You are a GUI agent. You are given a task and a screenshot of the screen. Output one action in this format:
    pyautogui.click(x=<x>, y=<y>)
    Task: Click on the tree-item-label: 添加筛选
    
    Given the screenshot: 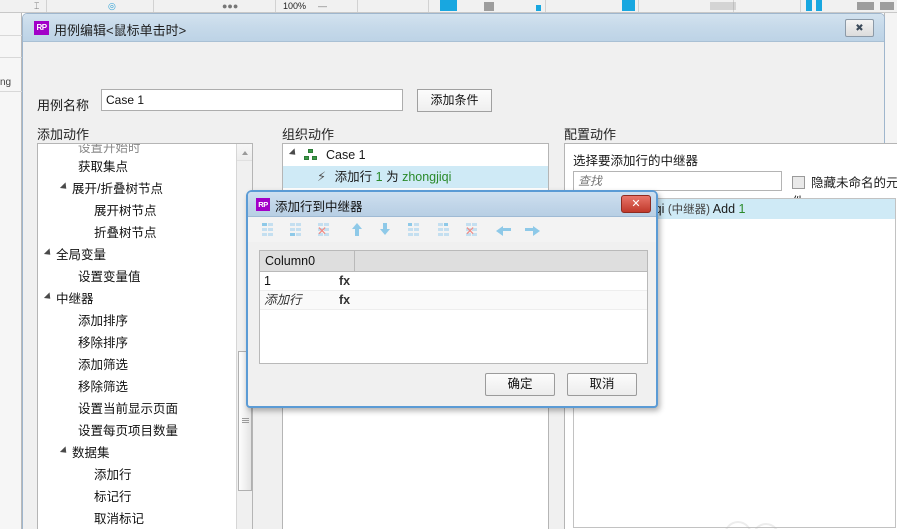 What is the action you would take?
    pyautogui.click(x=103, y=365)
    